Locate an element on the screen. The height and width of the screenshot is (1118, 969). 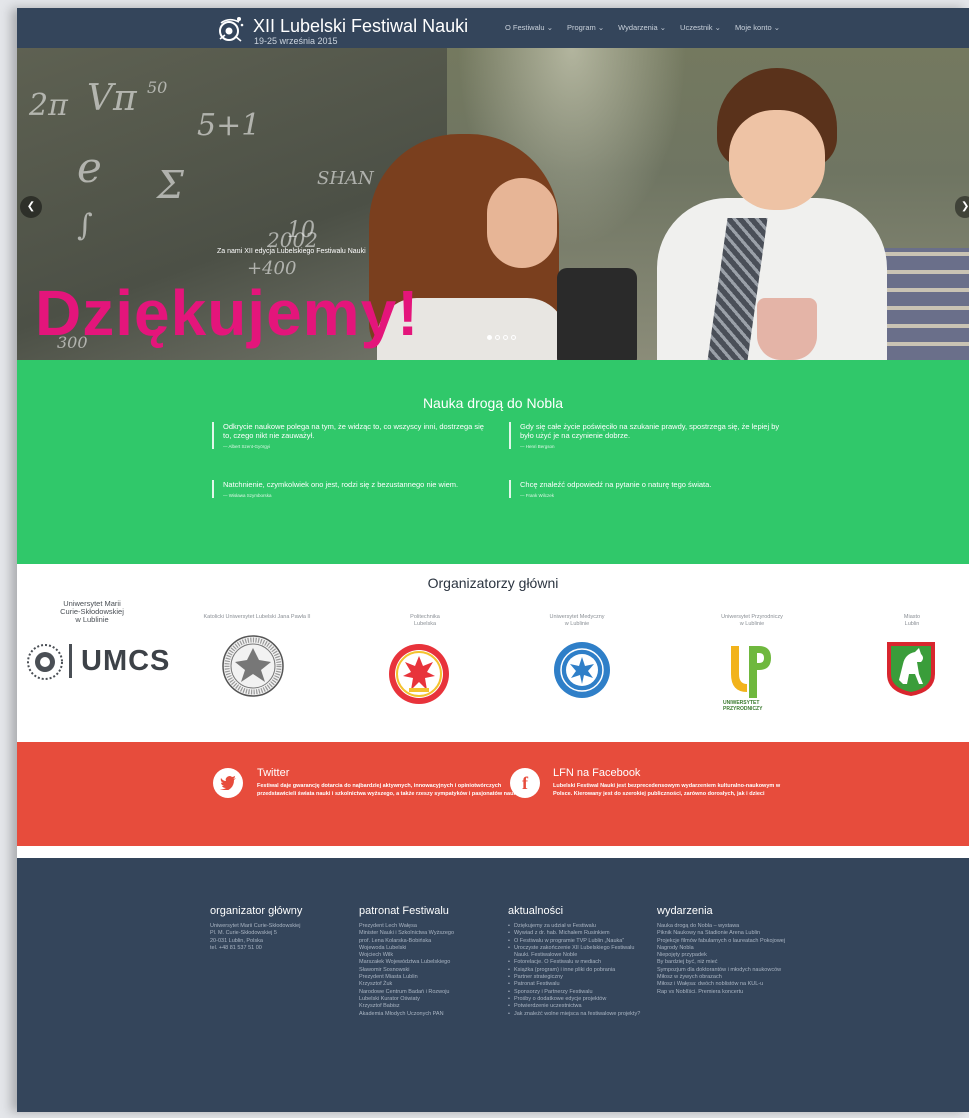
up-logo-text: UNIWERSYTET PRZYRODNICZY is located at coordinates (743, 706).